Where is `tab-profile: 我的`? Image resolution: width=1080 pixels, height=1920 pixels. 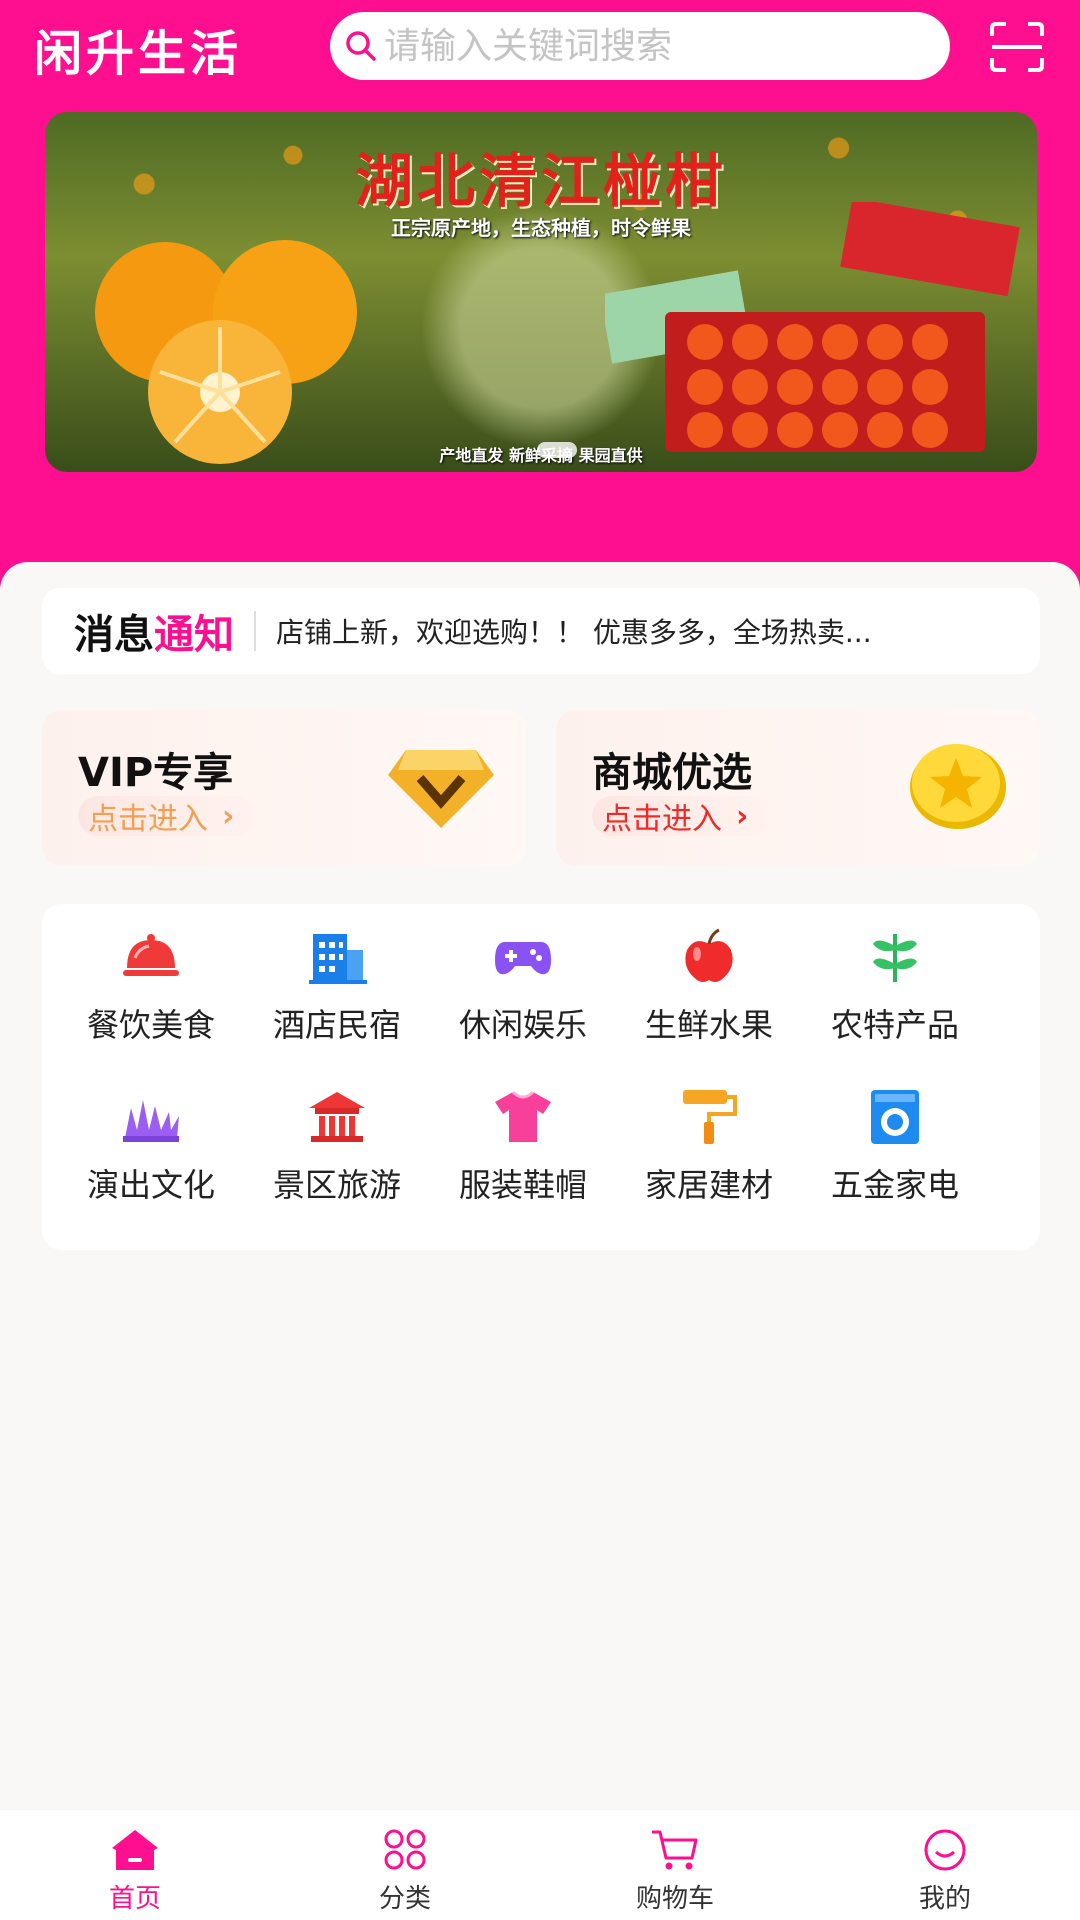
tab-profile: 我的 is located at coordinates (945, 1865).